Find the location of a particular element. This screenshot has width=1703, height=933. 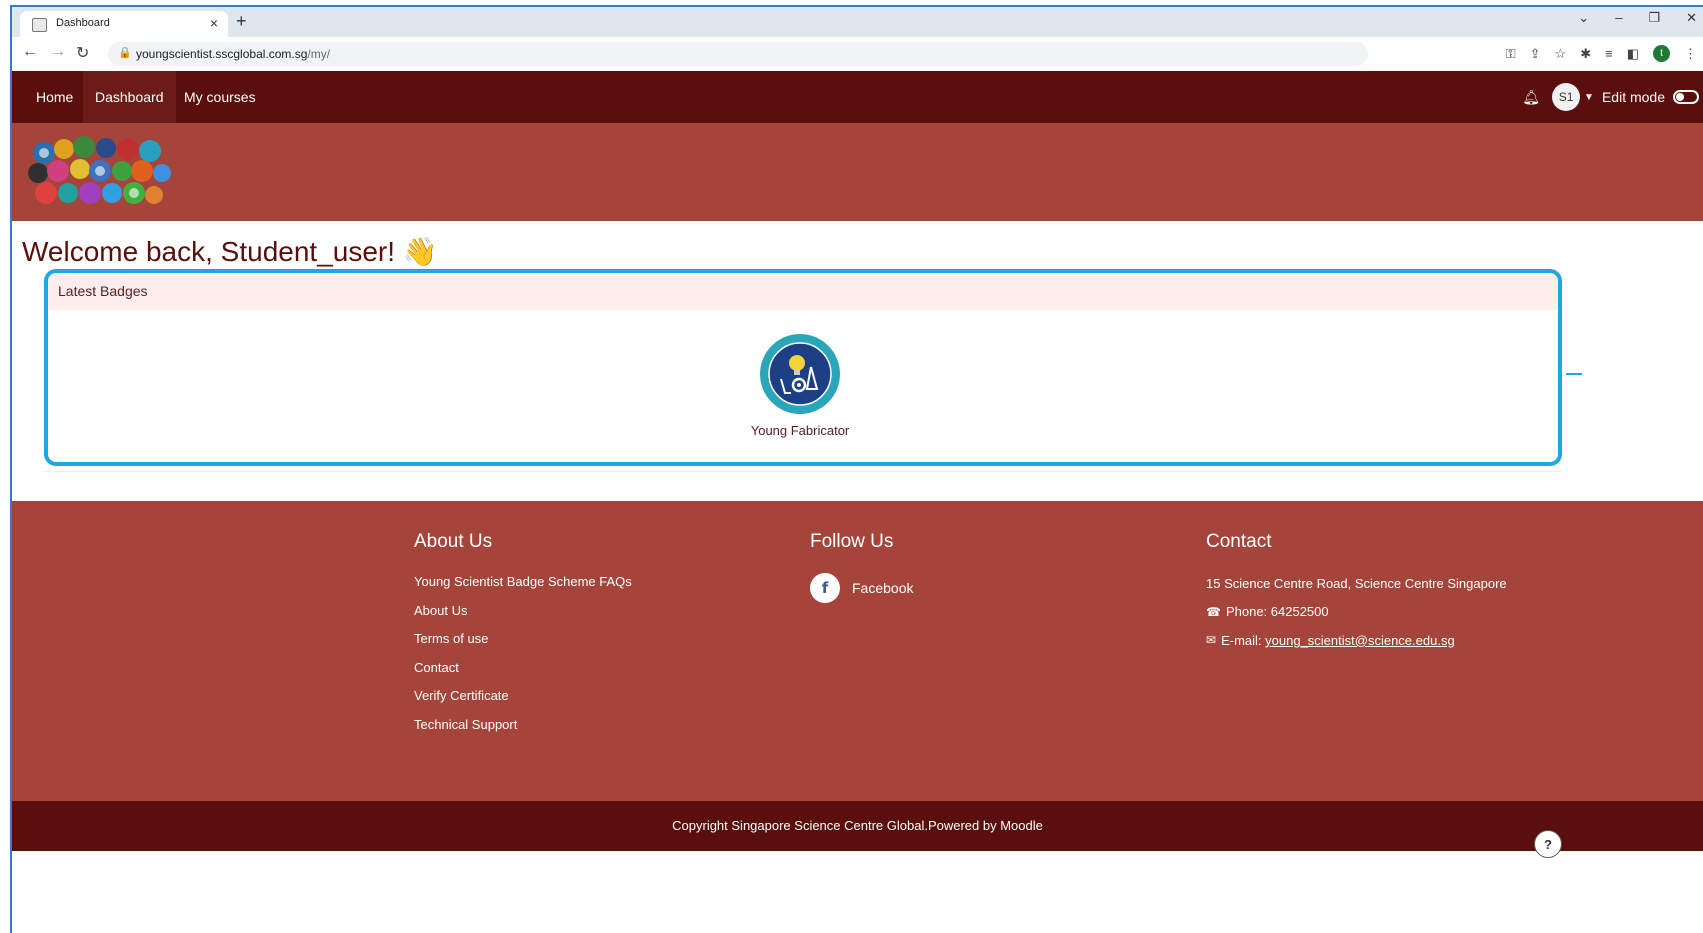

footer-follow-column: Follow Us f Facebook is located at coordinates (861, 567).